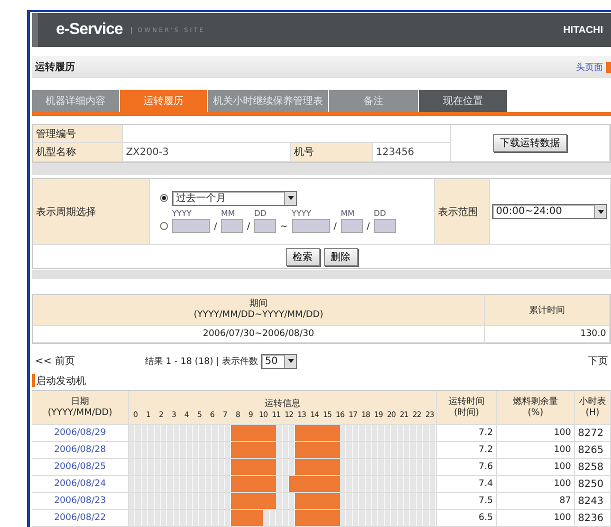 This screenshot has width=611, height=527. I want to click on table-cell: 8236, so click(593, 518).